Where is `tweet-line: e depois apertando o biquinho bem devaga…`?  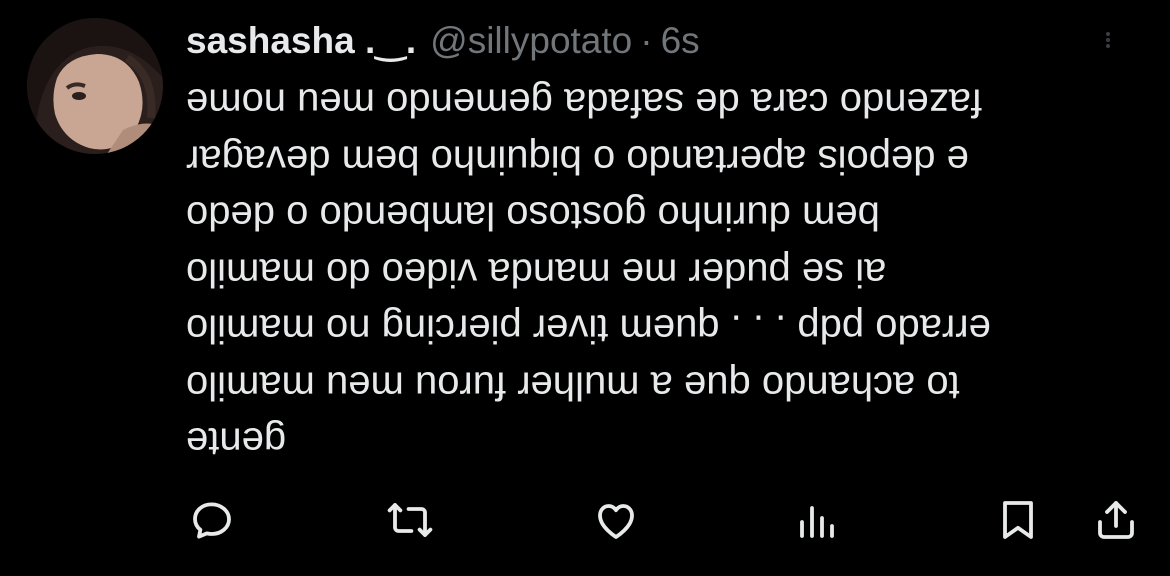
tweet-line: e depois apertando o biquinho bem devaga… is located at coordinates (577, 159).